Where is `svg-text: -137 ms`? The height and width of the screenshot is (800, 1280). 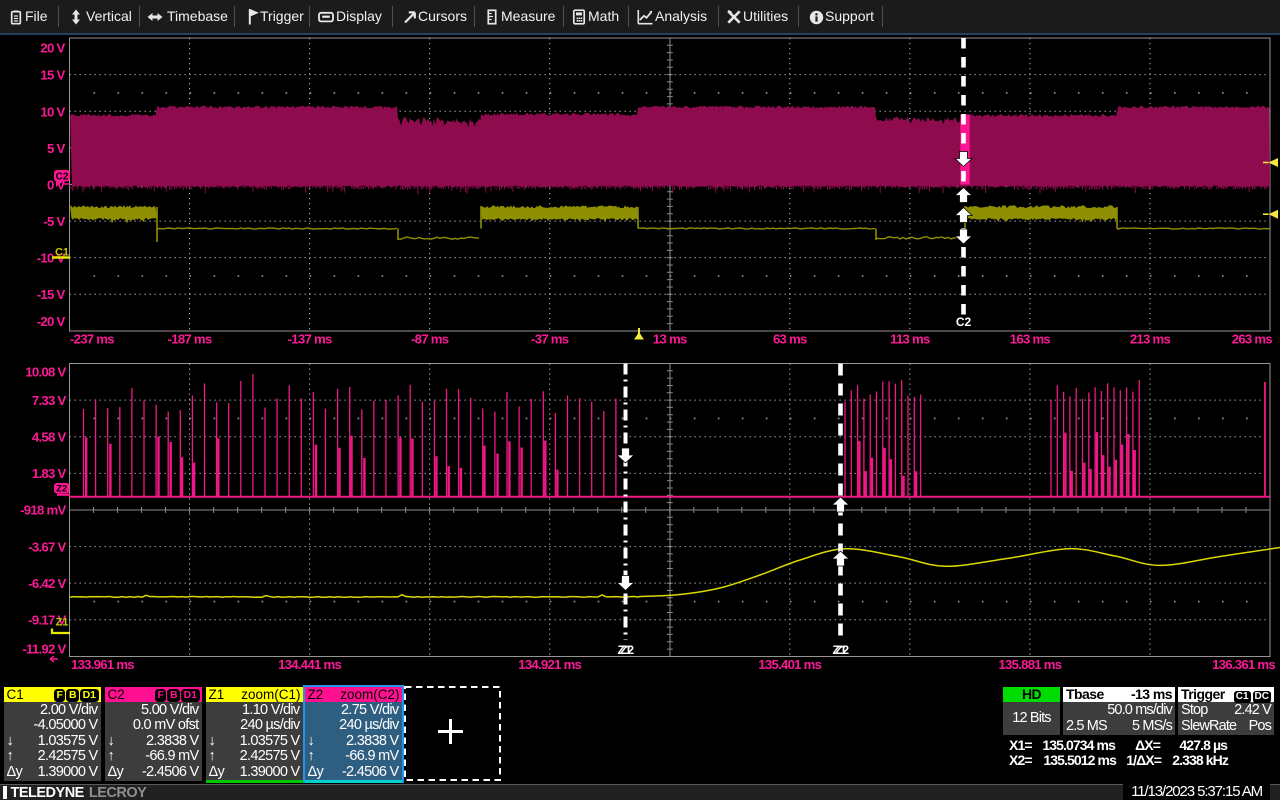 svg-text: -137 ms is located at coordinates (310, 339).